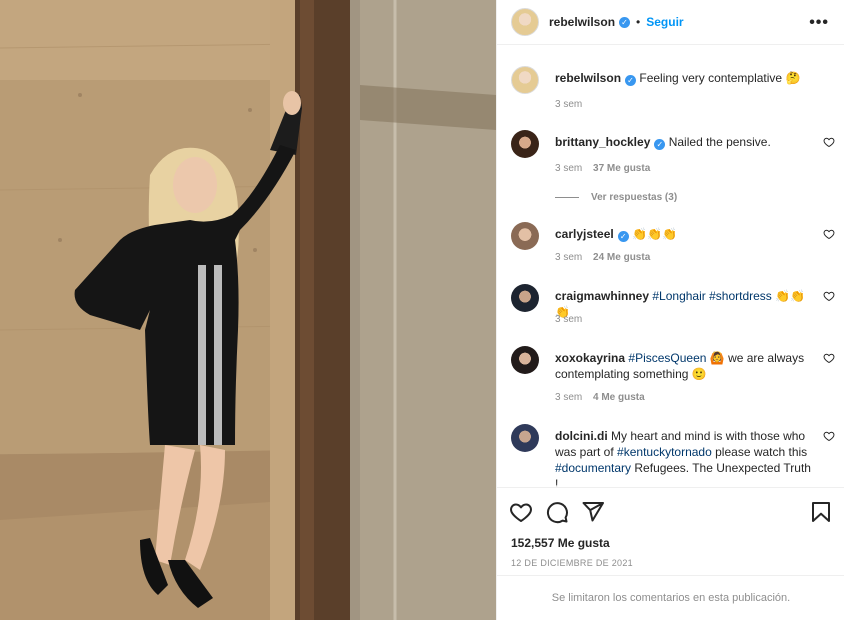 The image size is (844, 620). What do you see at coordinates (686, 234) in the screenshot?
I see `comment-body: carlyjsteel ✓ 👏👏👏` at bounding box center [686, 234].